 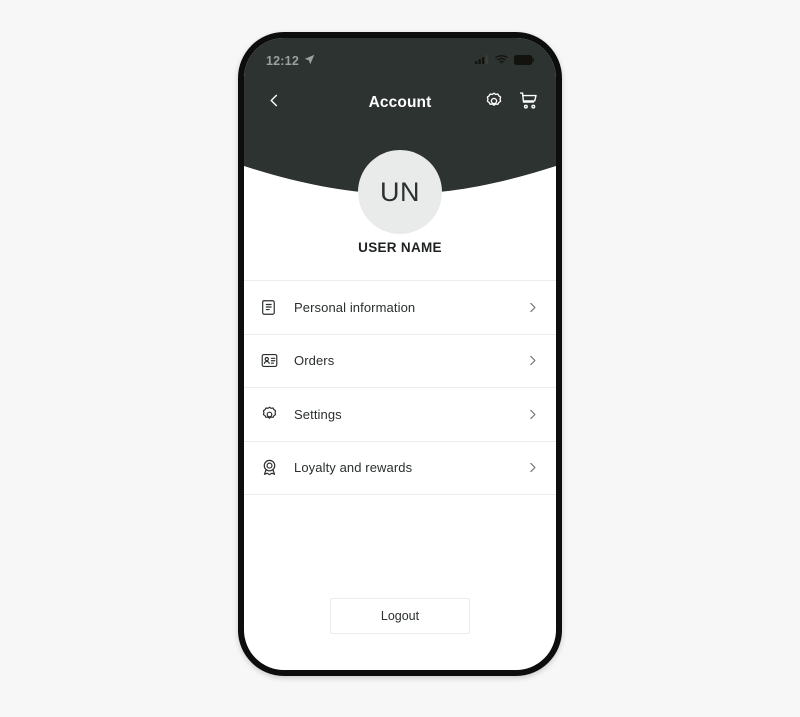 What do you see at coordinates (353, 468) in the screenshot?
I see `menu-item-label: Loyalty and rewards` at bounding box center [353, 468].